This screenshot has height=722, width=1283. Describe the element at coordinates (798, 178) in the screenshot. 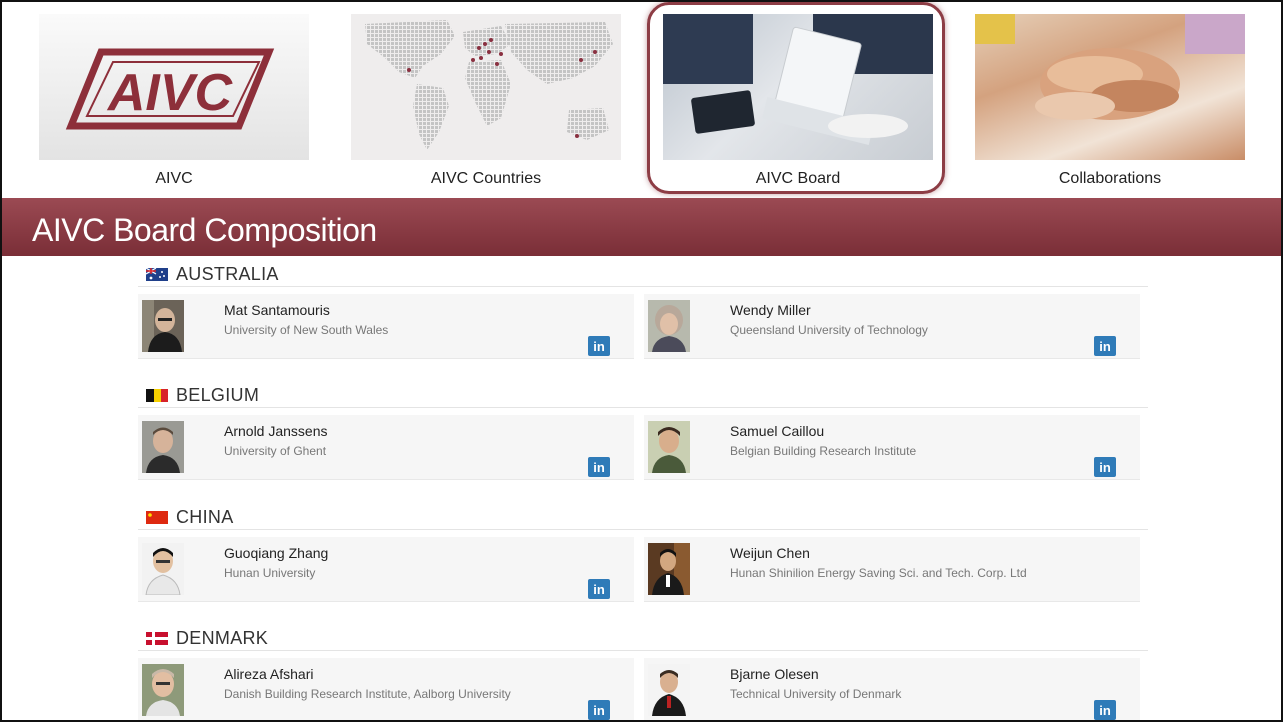

I see `nav-label-aivc-board: AIVC Board` at that location.